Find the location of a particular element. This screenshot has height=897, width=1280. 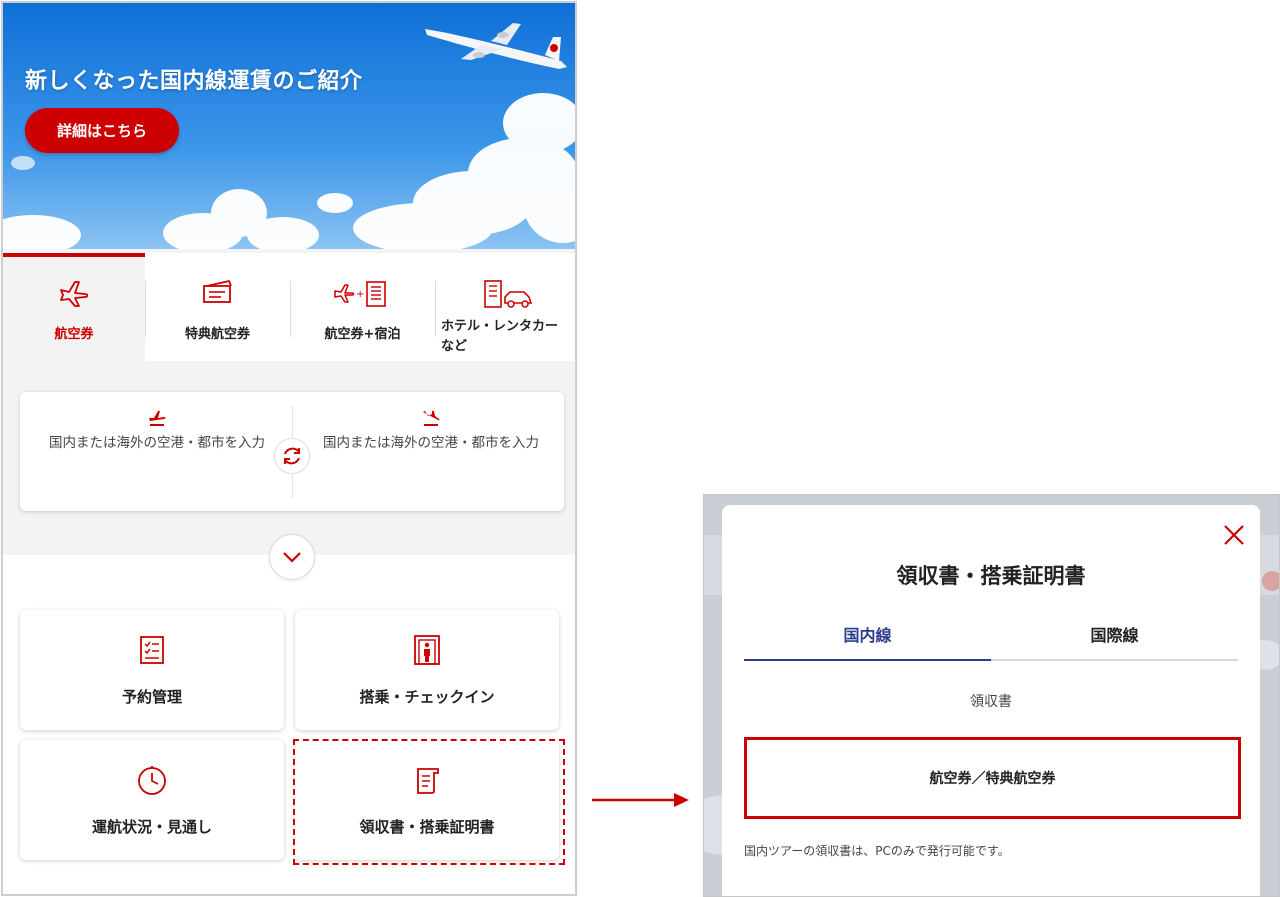

ticket-receipt-button: 航空券／特典航空券 is located at coordinates (992, 778).